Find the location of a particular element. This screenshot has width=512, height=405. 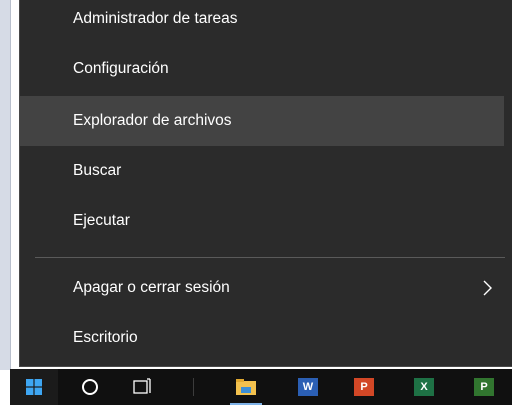

cortana-button is located at coordinates (90, 387).